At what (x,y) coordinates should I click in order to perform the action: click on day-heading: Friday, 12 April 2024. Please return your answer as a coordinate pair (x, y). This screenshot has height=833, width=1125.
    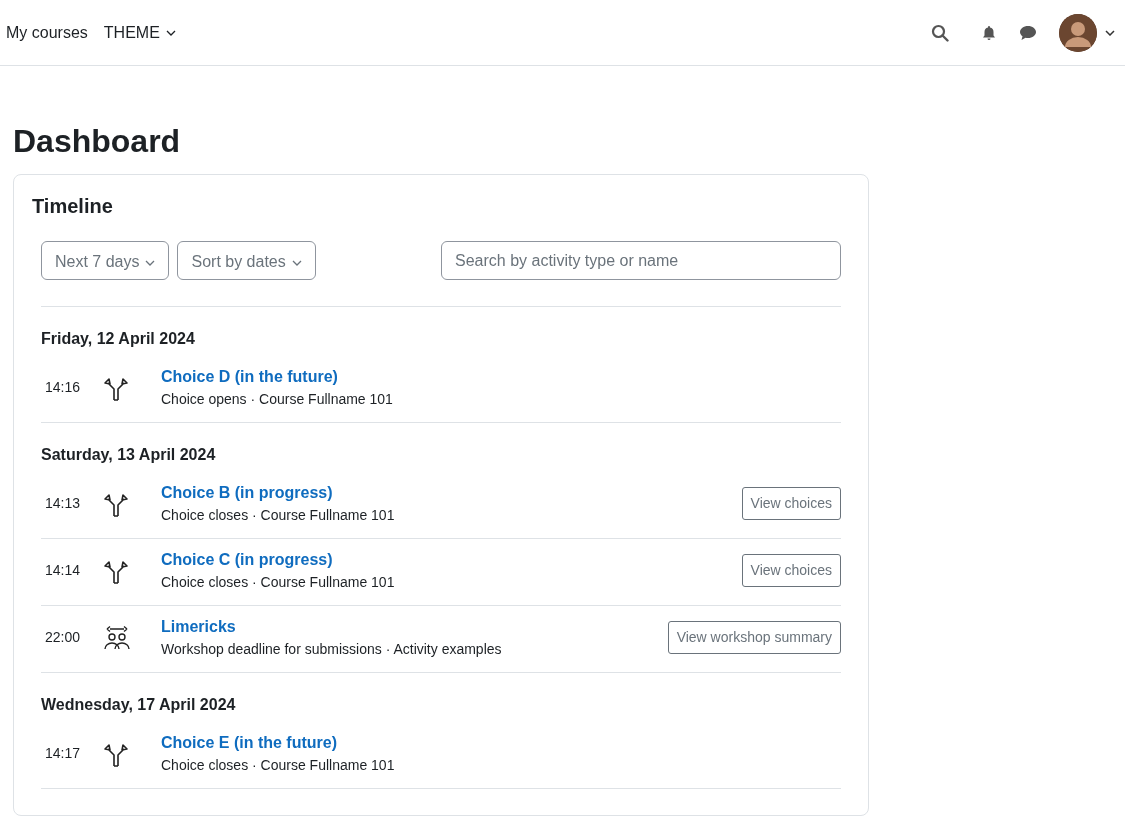
    Looking at the image, I should click on (118, 339).